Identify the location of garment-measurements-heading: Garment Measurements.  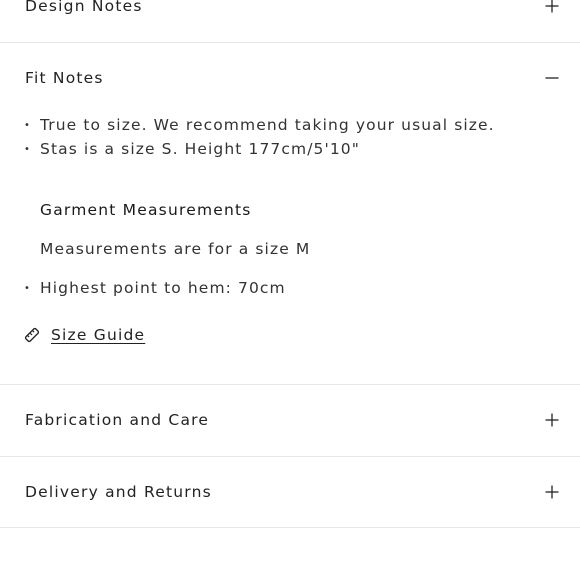
(146, 210).